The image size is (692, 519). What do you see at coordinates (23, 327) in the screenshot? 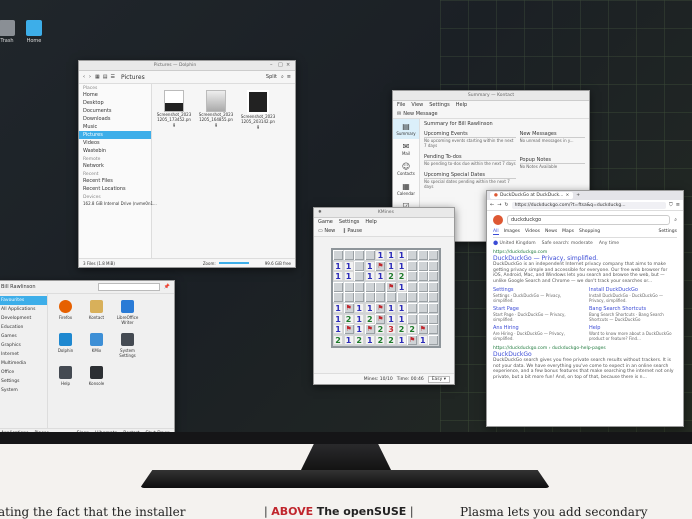
I see `launcher-category: Education` at bounding box center [23, 327].